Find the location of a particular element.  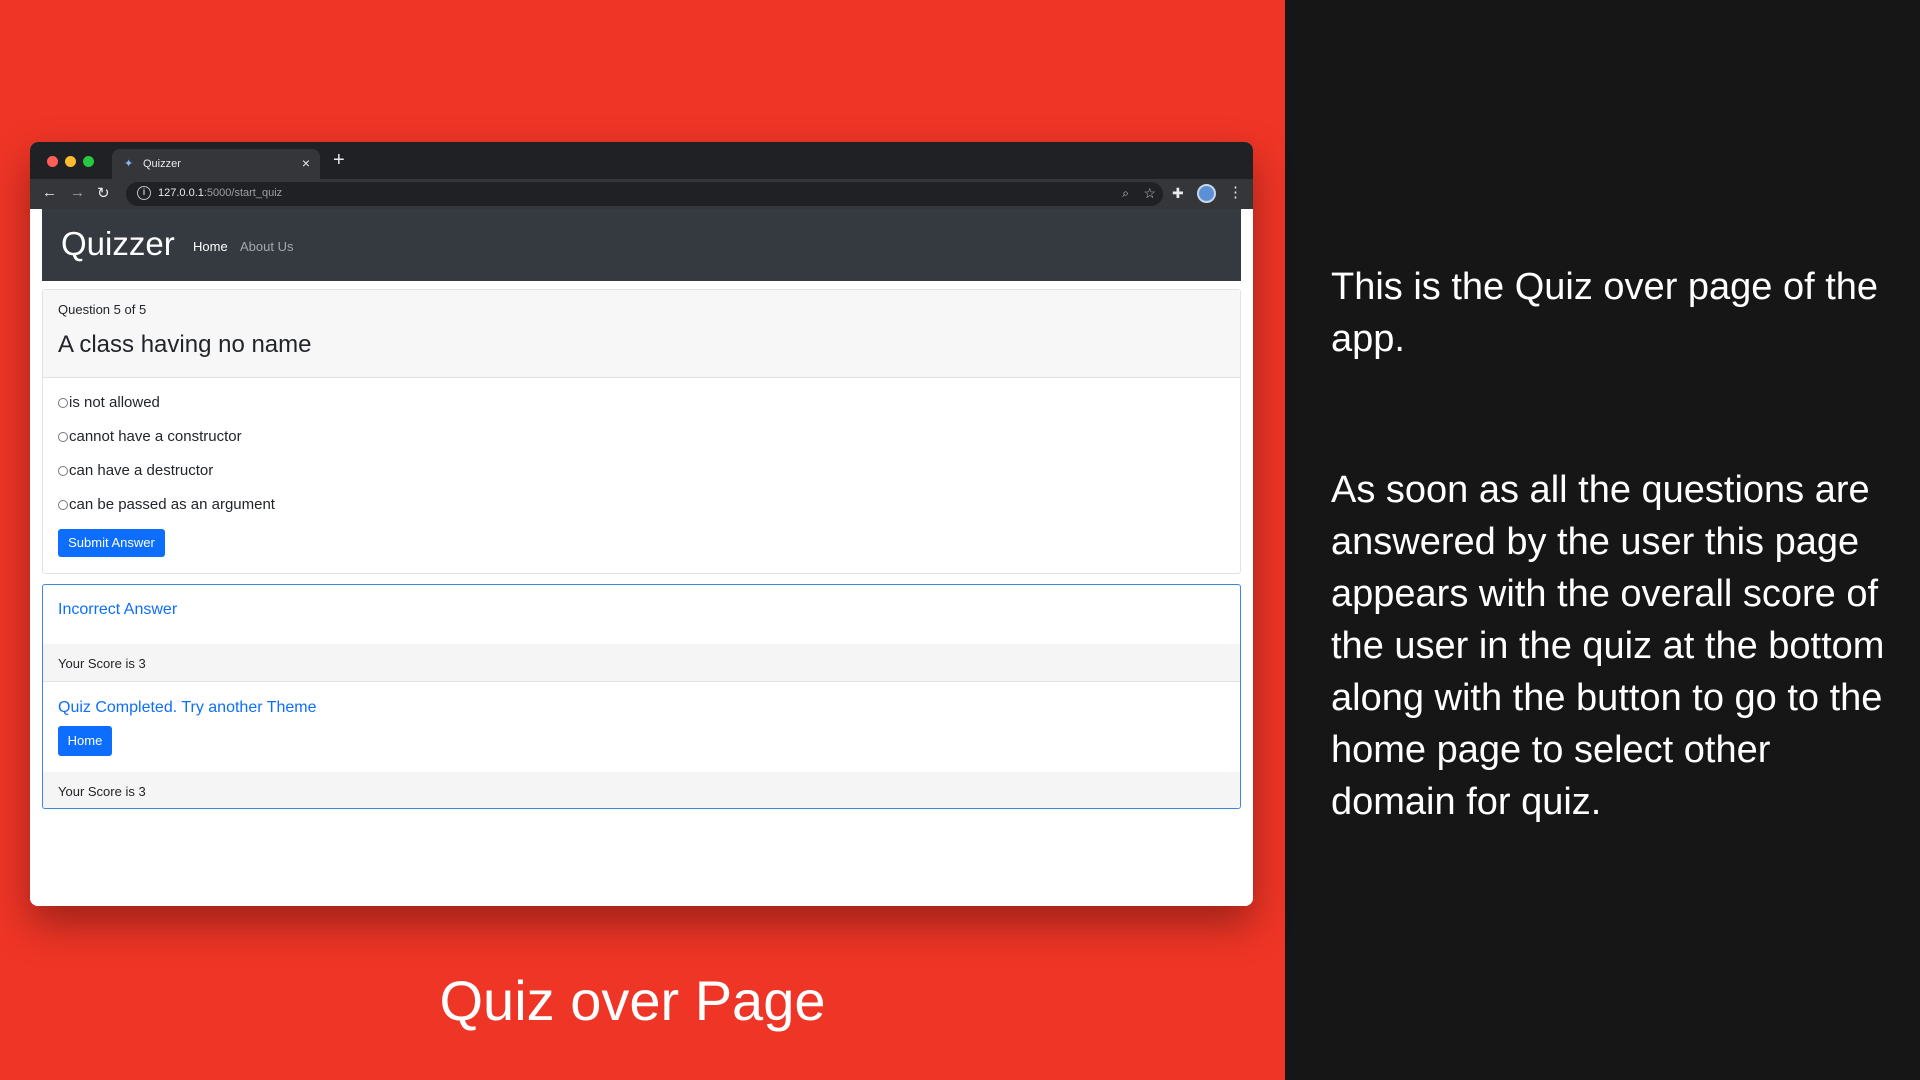

favicon-icon: ✦ is located at coordinates (129, 164).